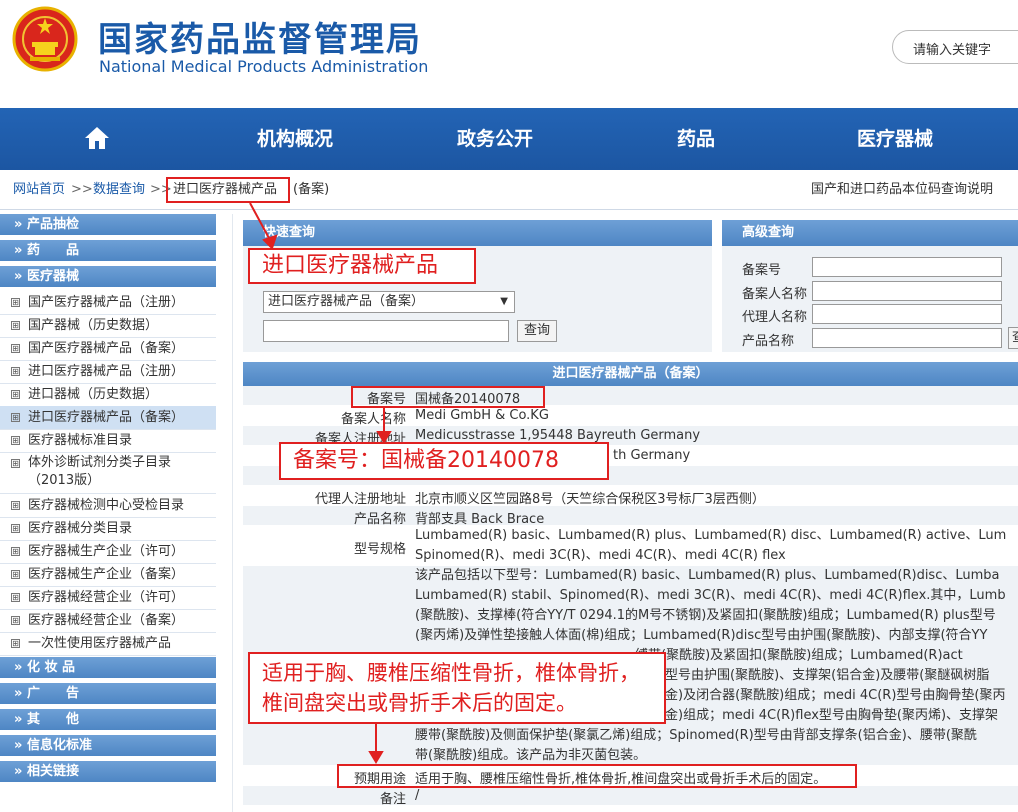  I want to click on sidebar-section-it-standards: » 信息化标准, so click(108, 746).